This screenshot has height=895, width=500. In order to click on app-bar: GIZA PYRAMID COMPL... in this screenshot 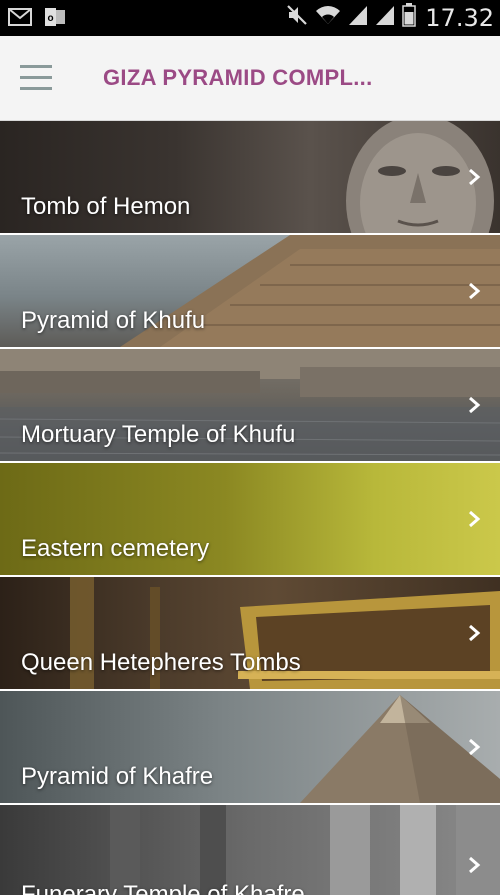, I will do `click(250, 78)`.